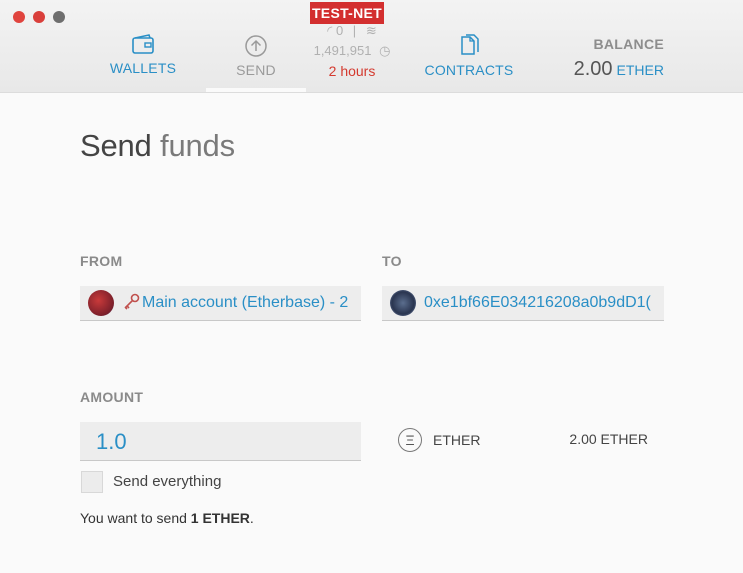  Describe the element at coordinates (143, 68) in the screenshot. I see `nav-wallets-label: WALLETS` at that location.